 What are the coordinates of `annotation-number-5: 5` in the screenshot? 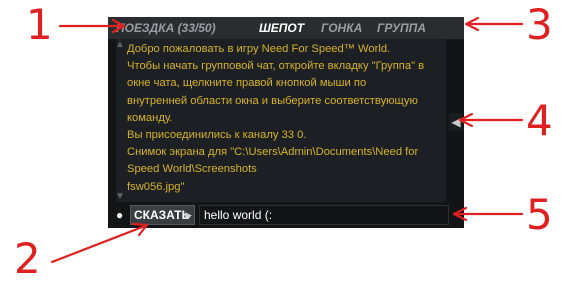 It's located at (539, 214).